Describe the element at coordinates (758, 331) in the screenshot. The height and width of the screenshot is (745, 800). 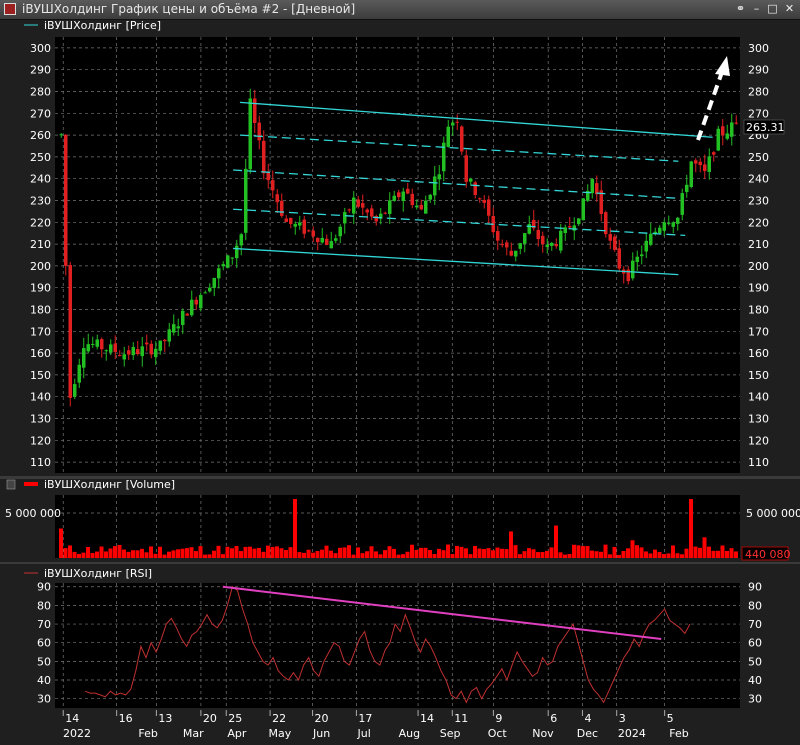
I see `price-tick-right: 170` at that location.